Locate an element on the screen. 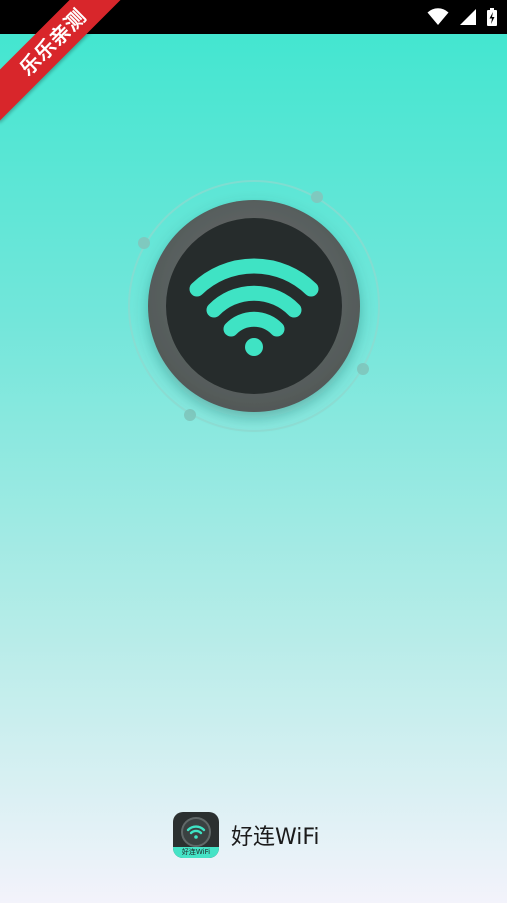 This screenshot has width=507, height=903. corner-ribbon: 乐乐亲测 is located at coordinates (65, 65).